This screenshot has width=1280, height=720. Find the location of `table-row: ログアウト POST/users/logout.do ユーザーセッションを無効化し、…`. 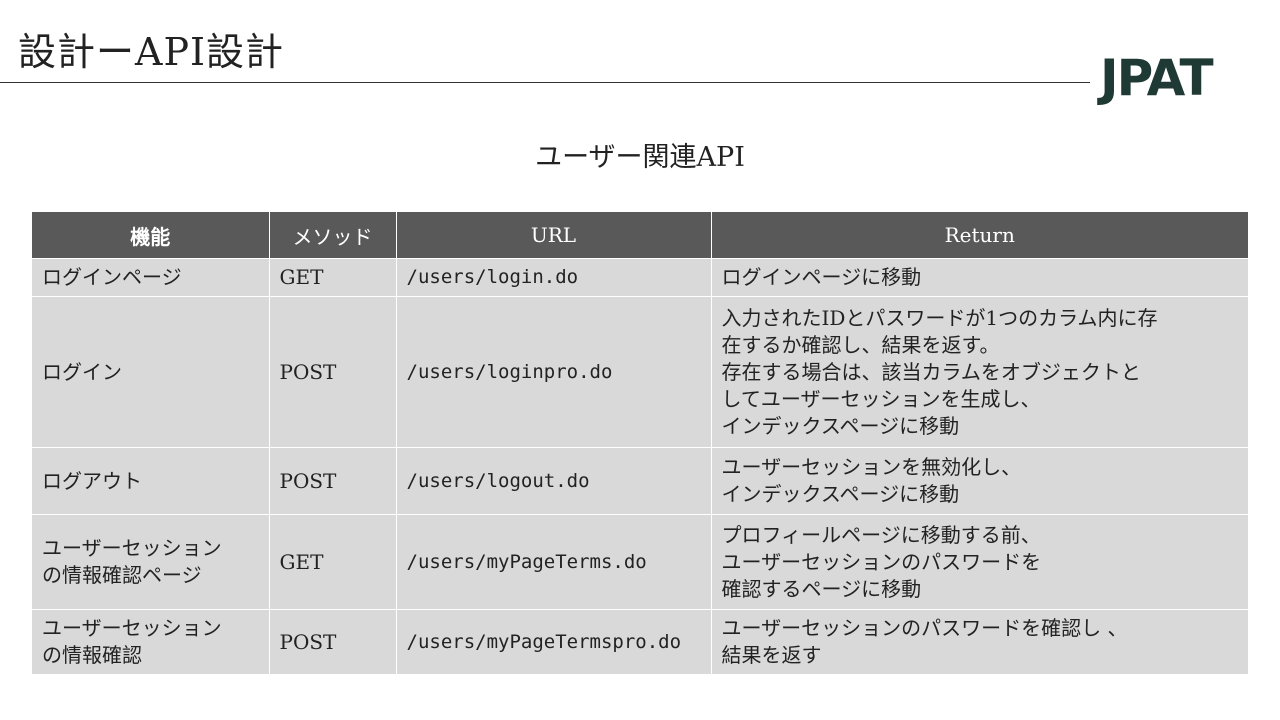

table-row: ログアウト POST/users/logout.do ユーザーセッションを無効化し、… is located at coordinates (640, 481).